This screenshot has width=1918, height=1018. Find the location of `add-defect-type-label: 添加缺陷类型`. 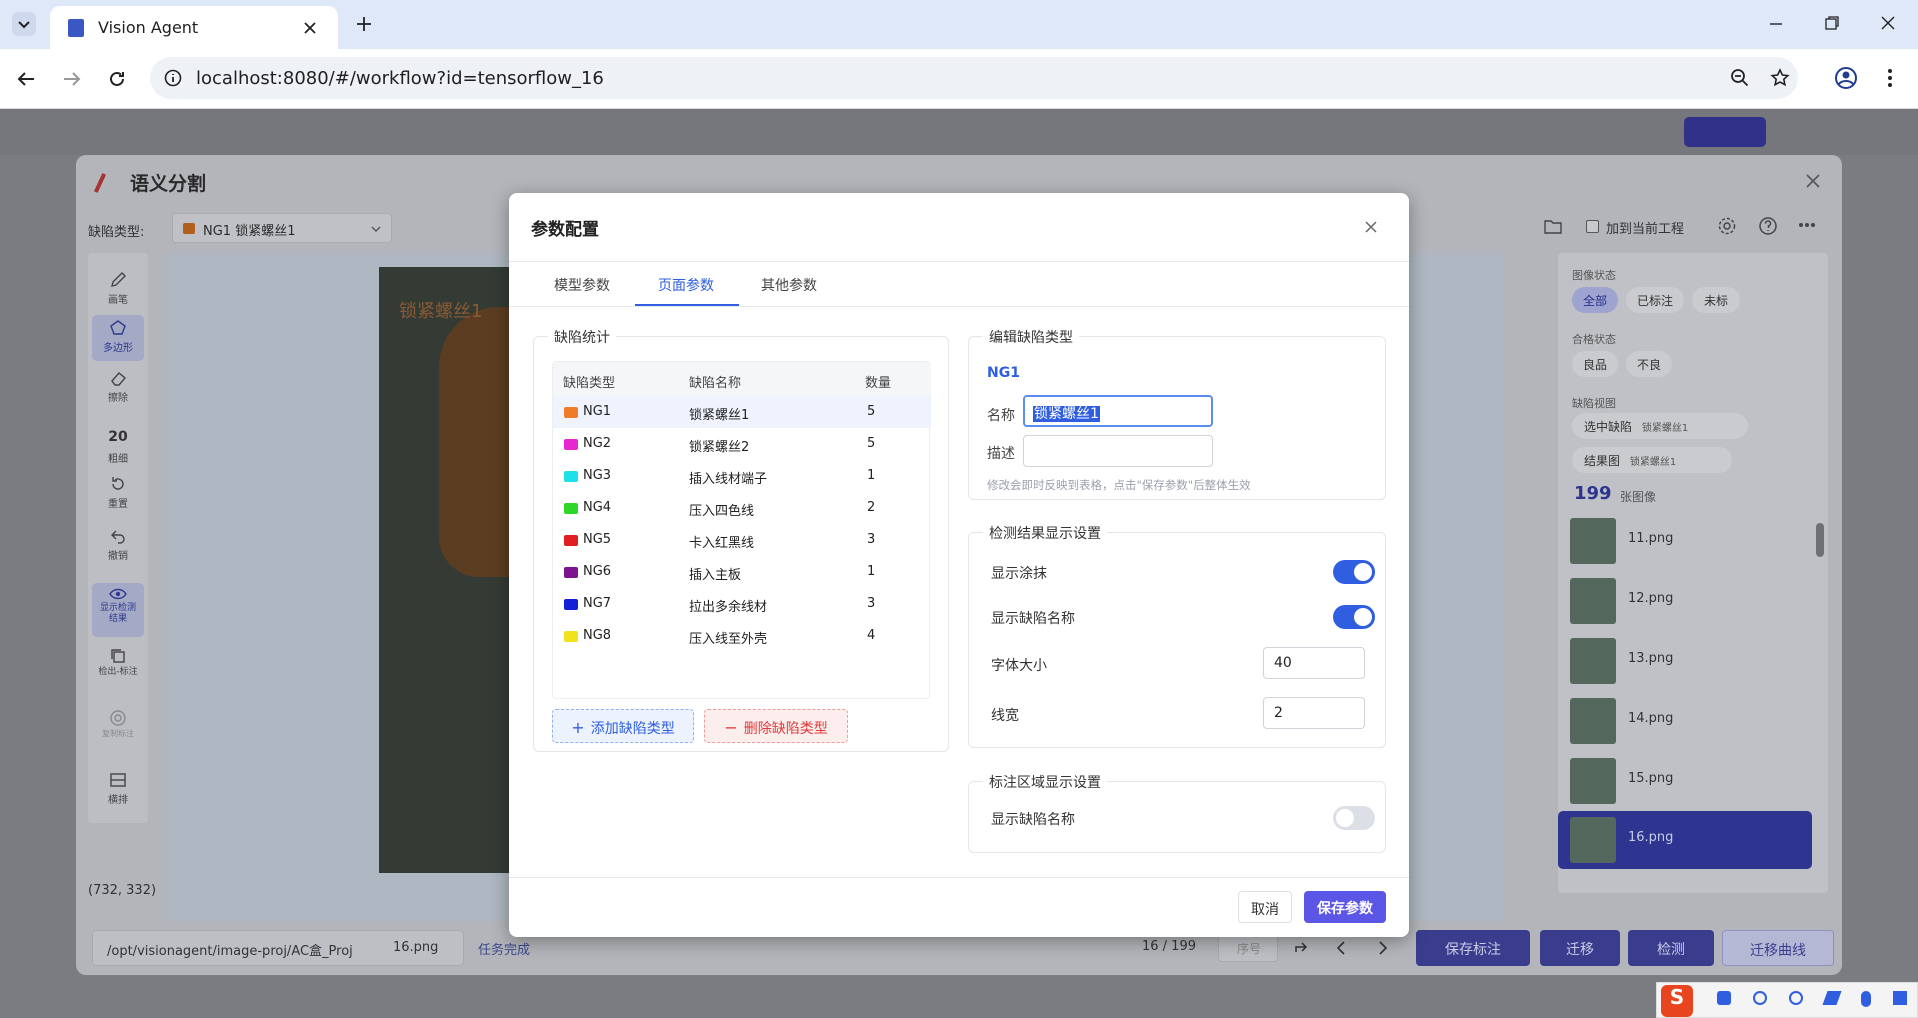

add-defect-type-label: 添加缺陷类型 is located at coordinates (632, 729).